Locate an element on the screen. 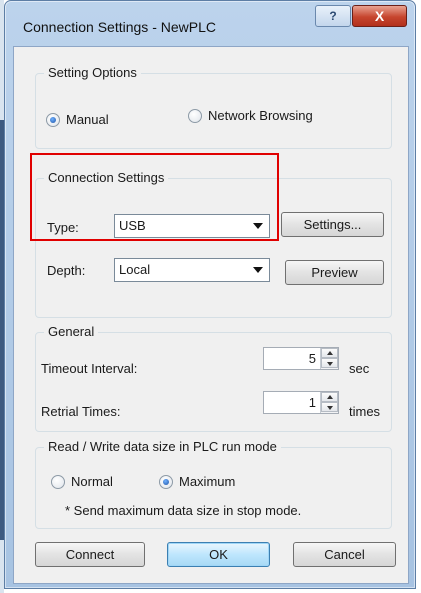  timeout-spin-control is located at coordinates (329, 358).